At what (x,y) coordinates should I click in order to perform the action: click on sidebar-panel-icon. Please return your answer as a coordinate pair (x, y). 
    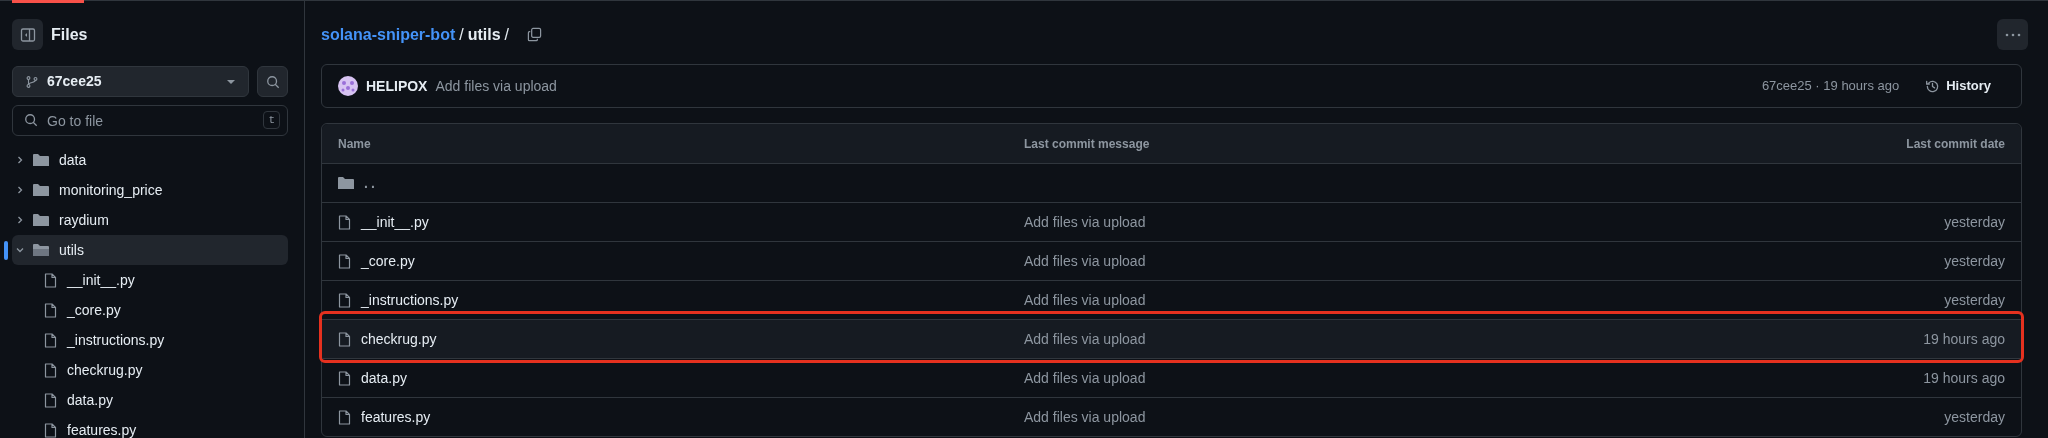
    Looking at the image, I should click on (27, 34).